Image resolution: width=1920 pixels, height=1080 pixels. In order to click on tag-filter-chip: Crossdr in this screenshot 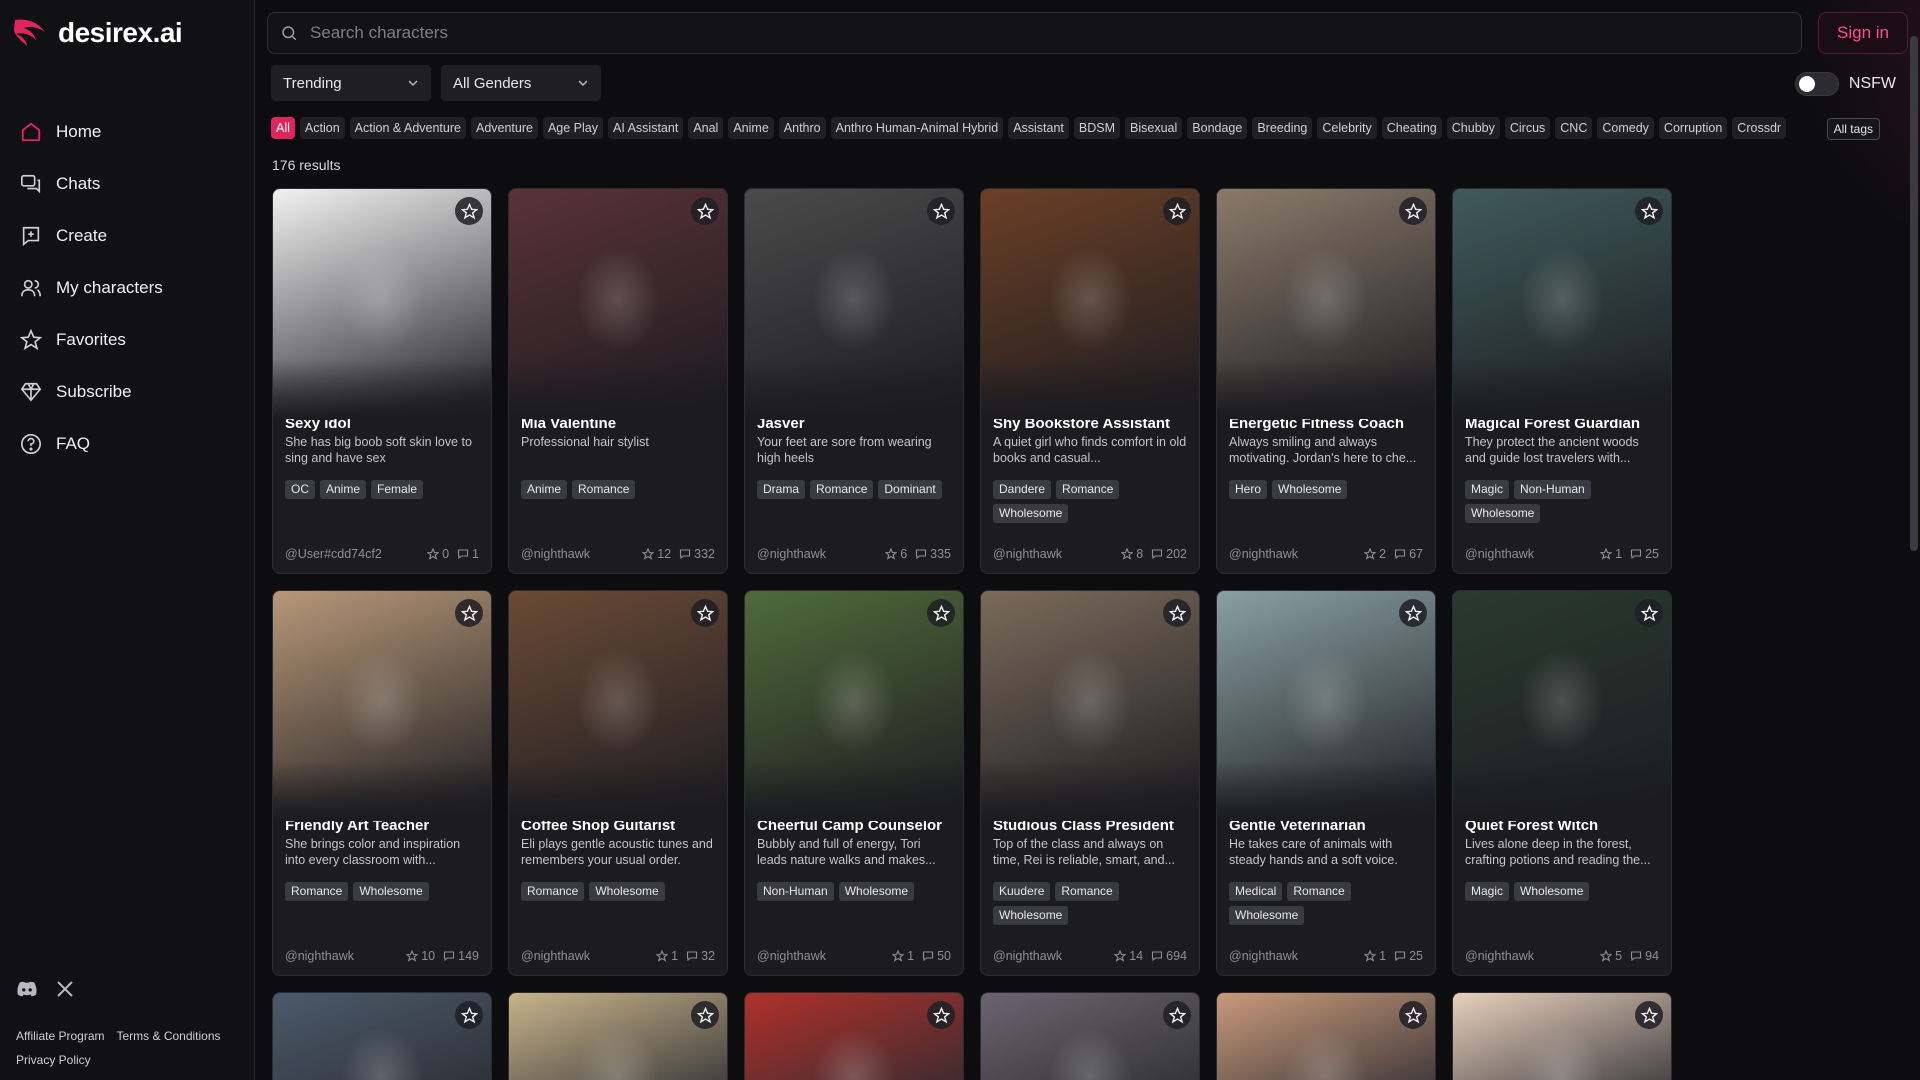, I will do `click(1759, 128)`.